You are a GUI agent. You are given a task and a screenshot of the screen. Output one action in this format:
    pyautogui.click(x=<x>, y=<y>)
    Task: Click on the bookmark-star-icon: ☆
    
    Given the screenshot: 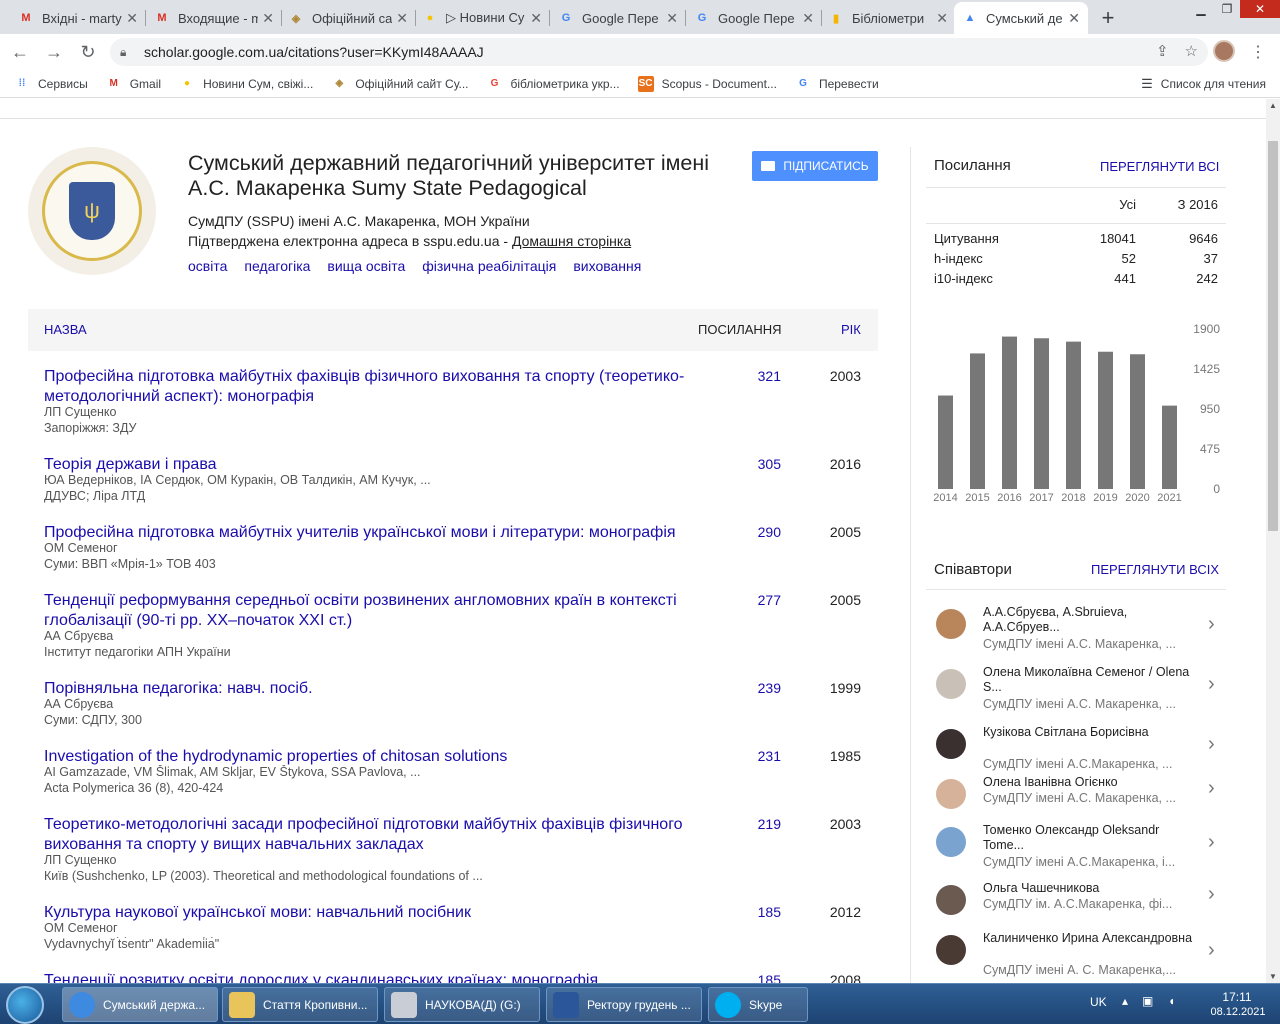 What is the action you would take?
    pyautogui.click(x=1191, y=51)
    